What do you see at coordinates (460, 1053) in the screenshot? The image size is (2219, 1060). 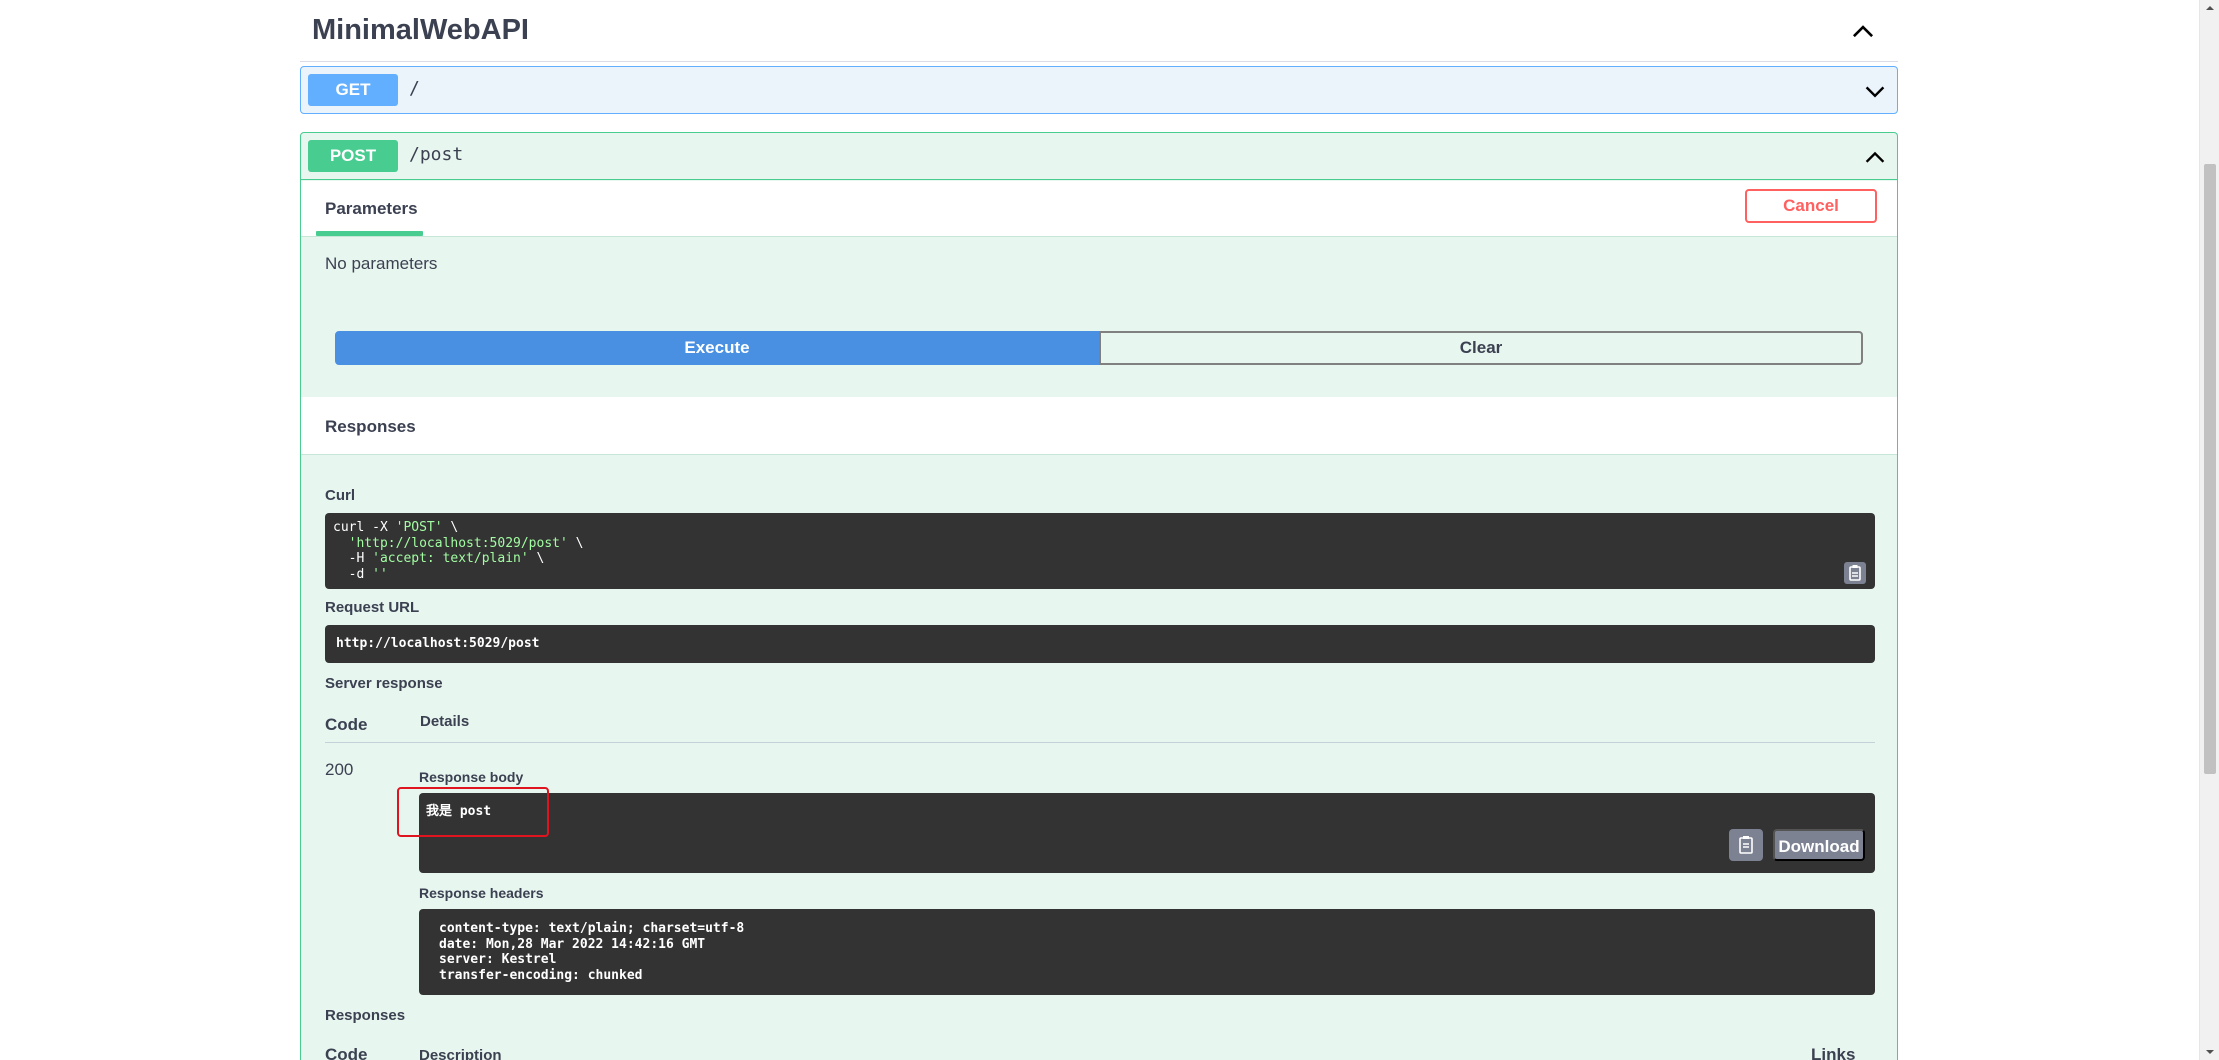 I see `footer-column-description: Description` at bounding box center [460, 1053].